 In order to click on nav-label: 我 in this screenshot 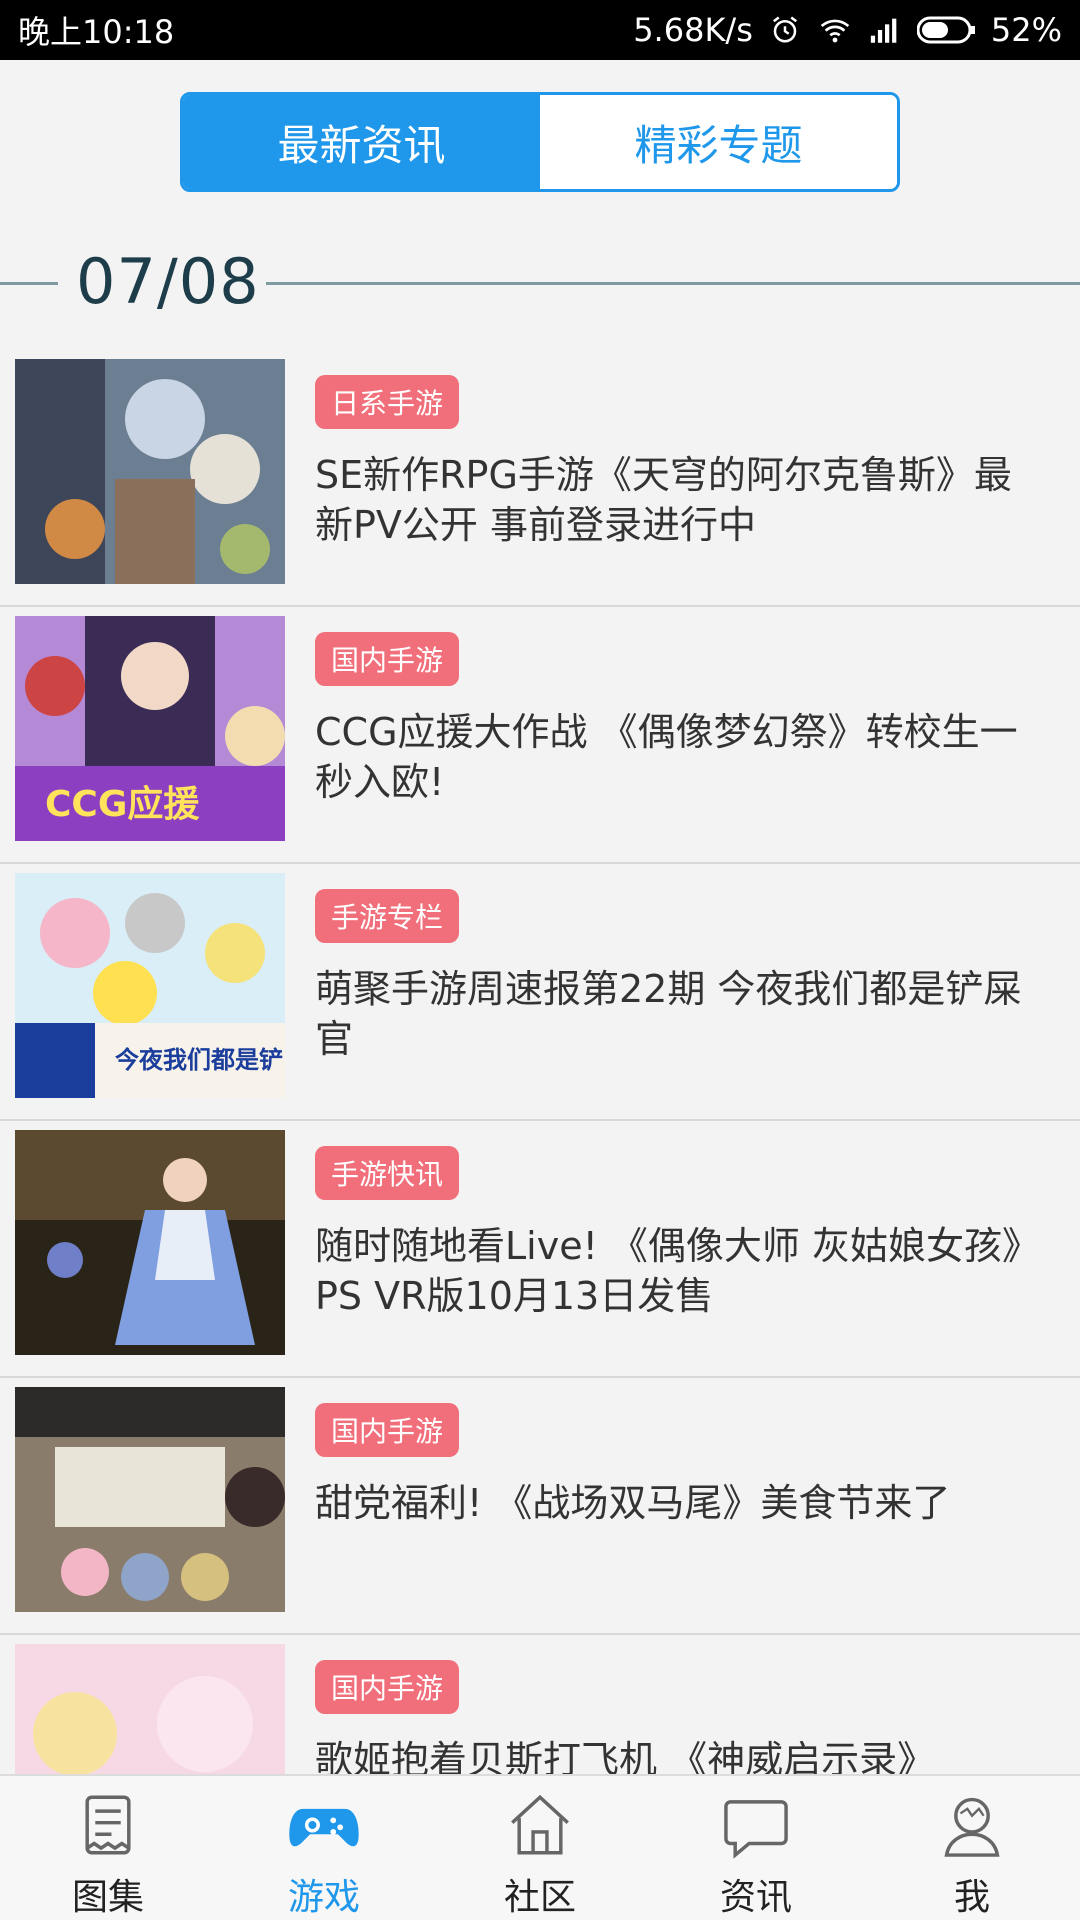, I will do `click(971, 1897)`.